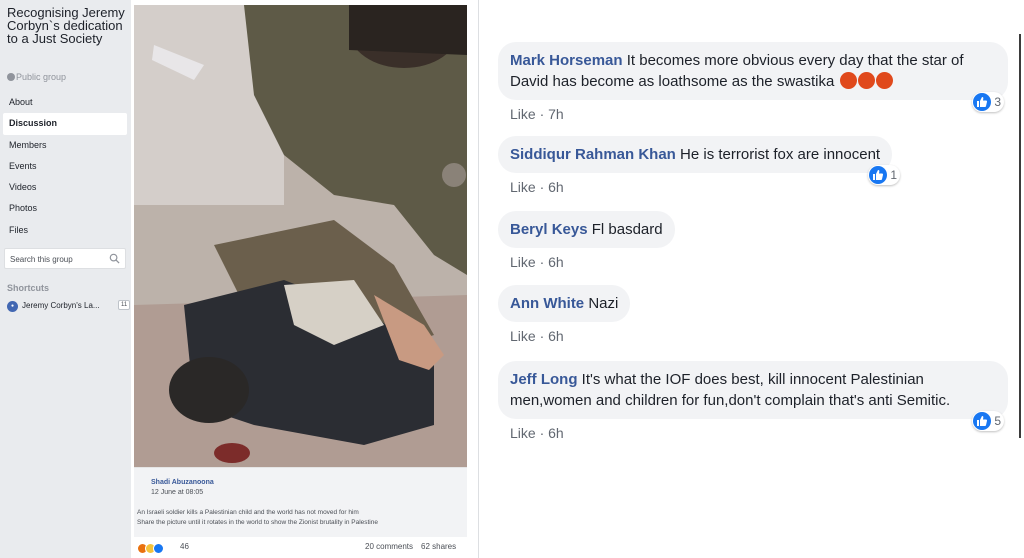 Image resolution: width=1024 pixels, height=558 pixels. I want to click on globe-icon, so click(11, 77).